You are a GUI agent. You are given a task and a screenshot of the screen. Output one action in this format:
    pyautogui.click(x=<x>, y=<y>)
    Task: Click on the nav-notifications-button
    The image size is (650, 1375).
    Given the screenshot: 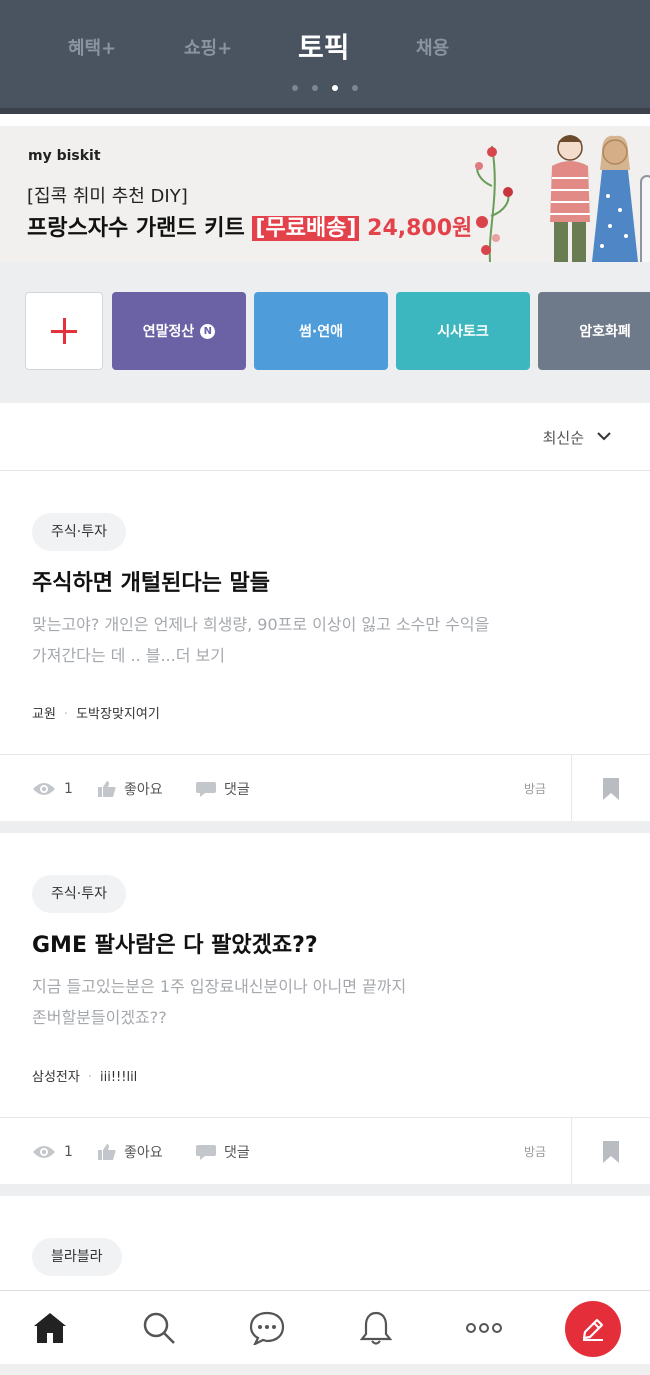 What is the action you would take?
    pyautogui.click(x=376, y=1328)
    